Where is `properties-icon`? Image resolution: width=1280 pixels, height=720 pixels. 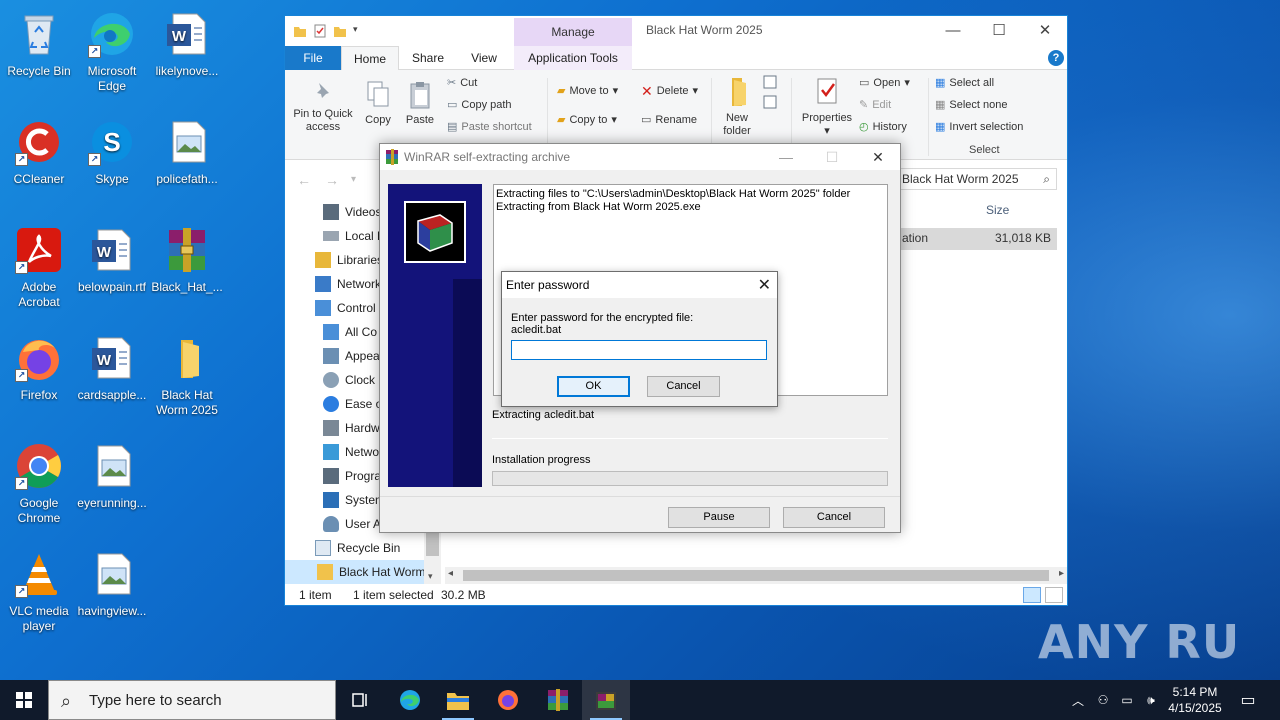 properties-icon is located at coordinates (320, 31).